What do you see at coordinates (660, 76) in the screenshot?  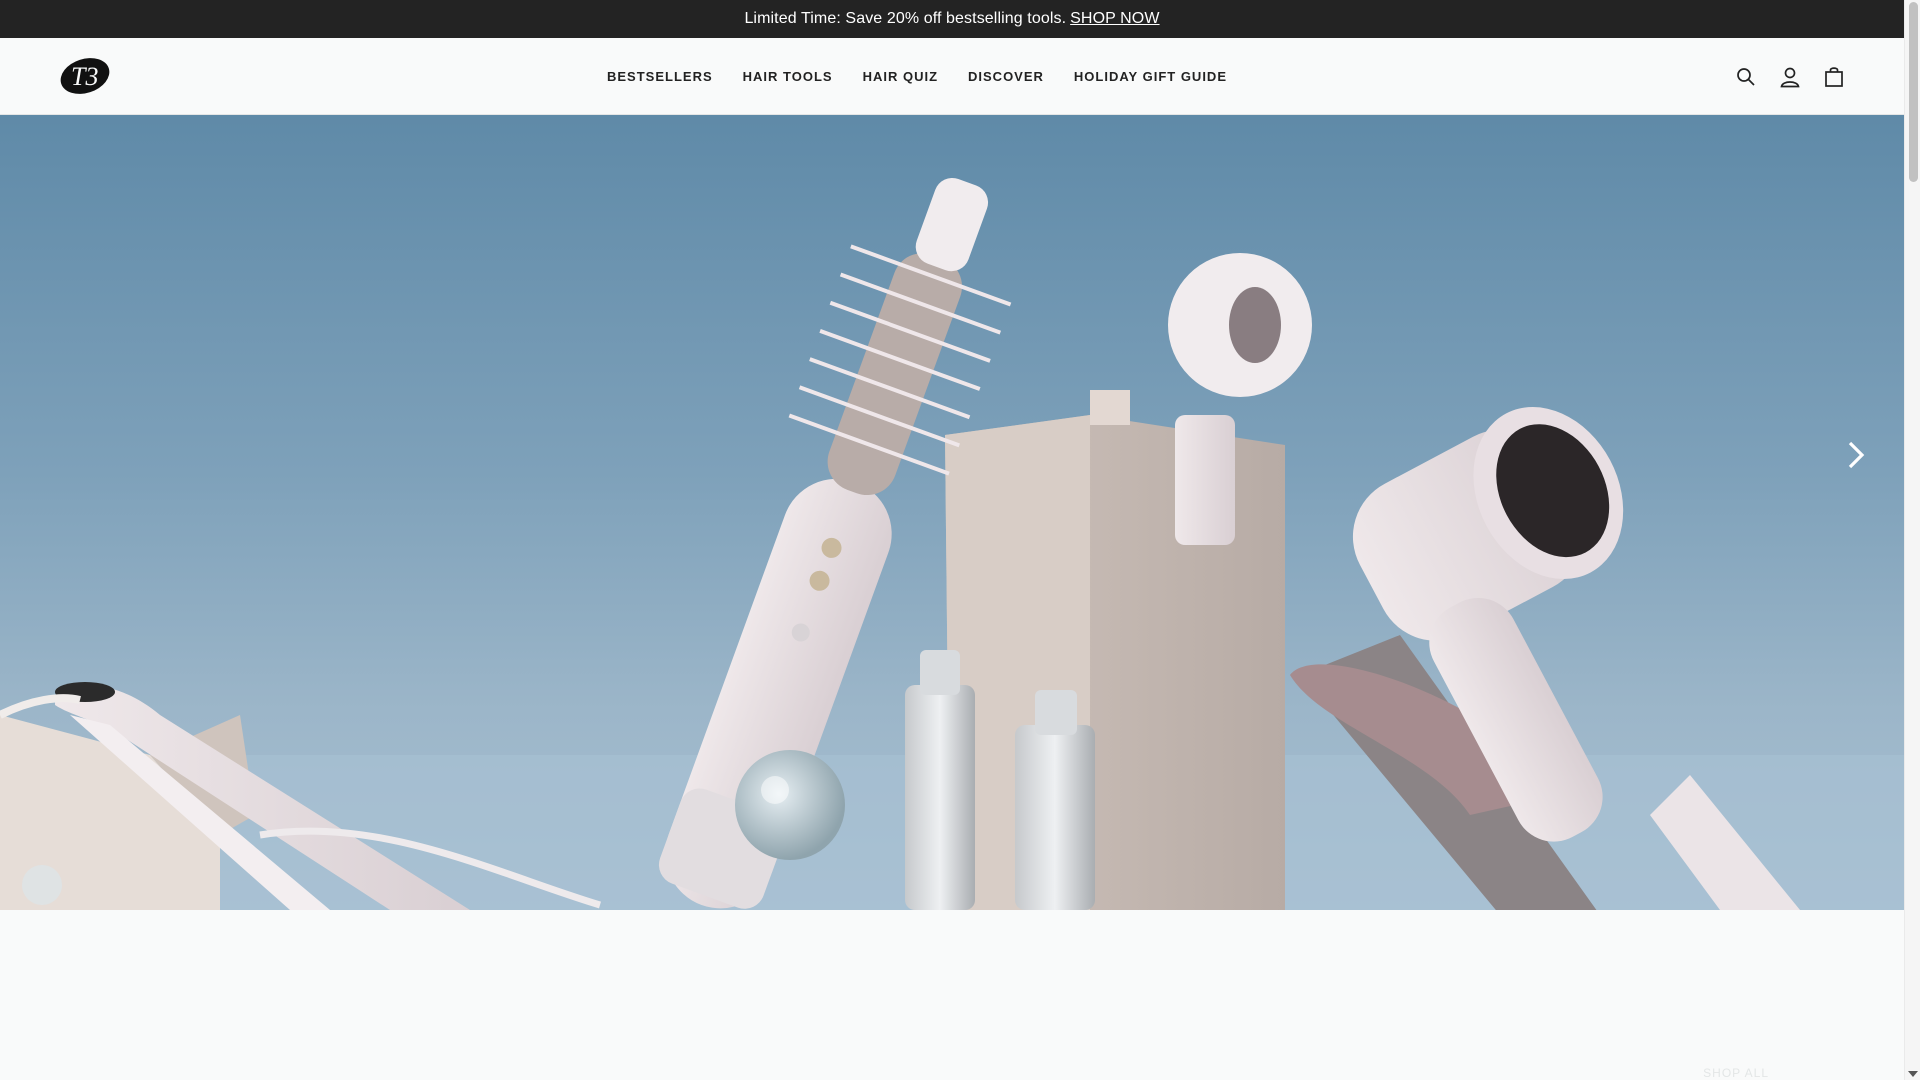 I see `nav-bestsellers: BESTSELLERS` at bounding box center [660, 76].